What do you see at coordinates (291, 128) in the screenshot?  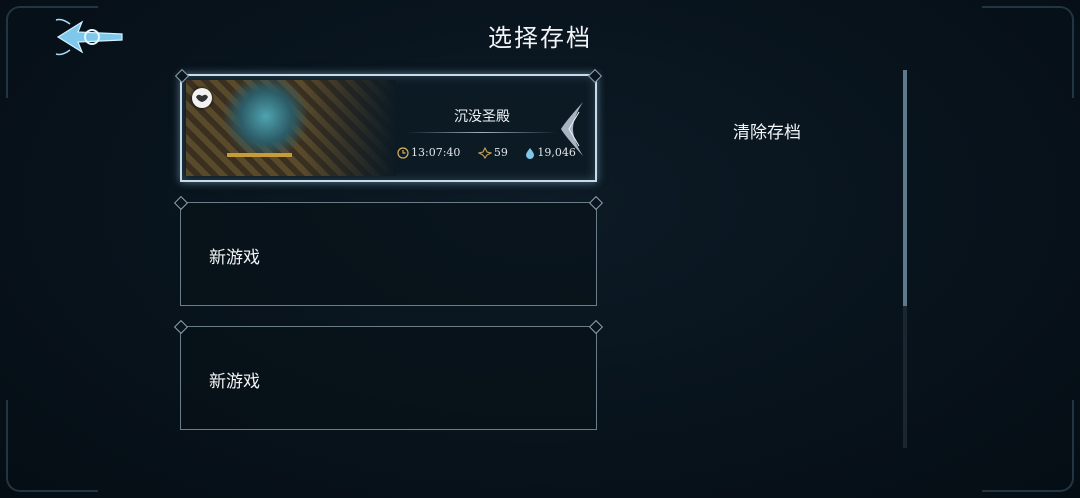 I see `save-thumbnail` at bounding box center [291, 128].